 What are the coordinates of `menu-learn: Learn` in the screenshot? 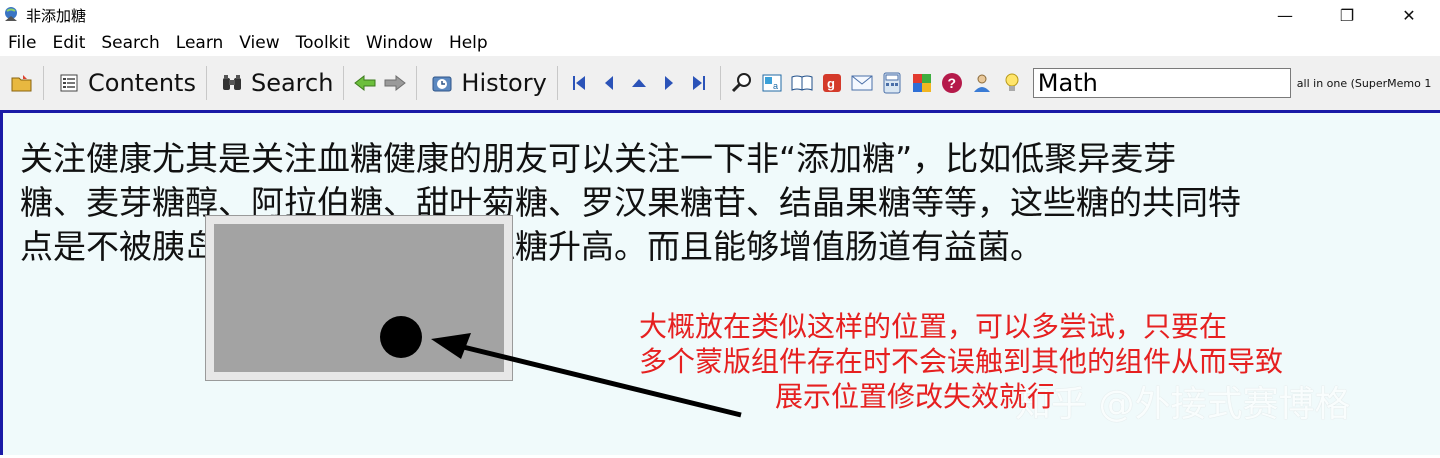 It's located at (200, 43).